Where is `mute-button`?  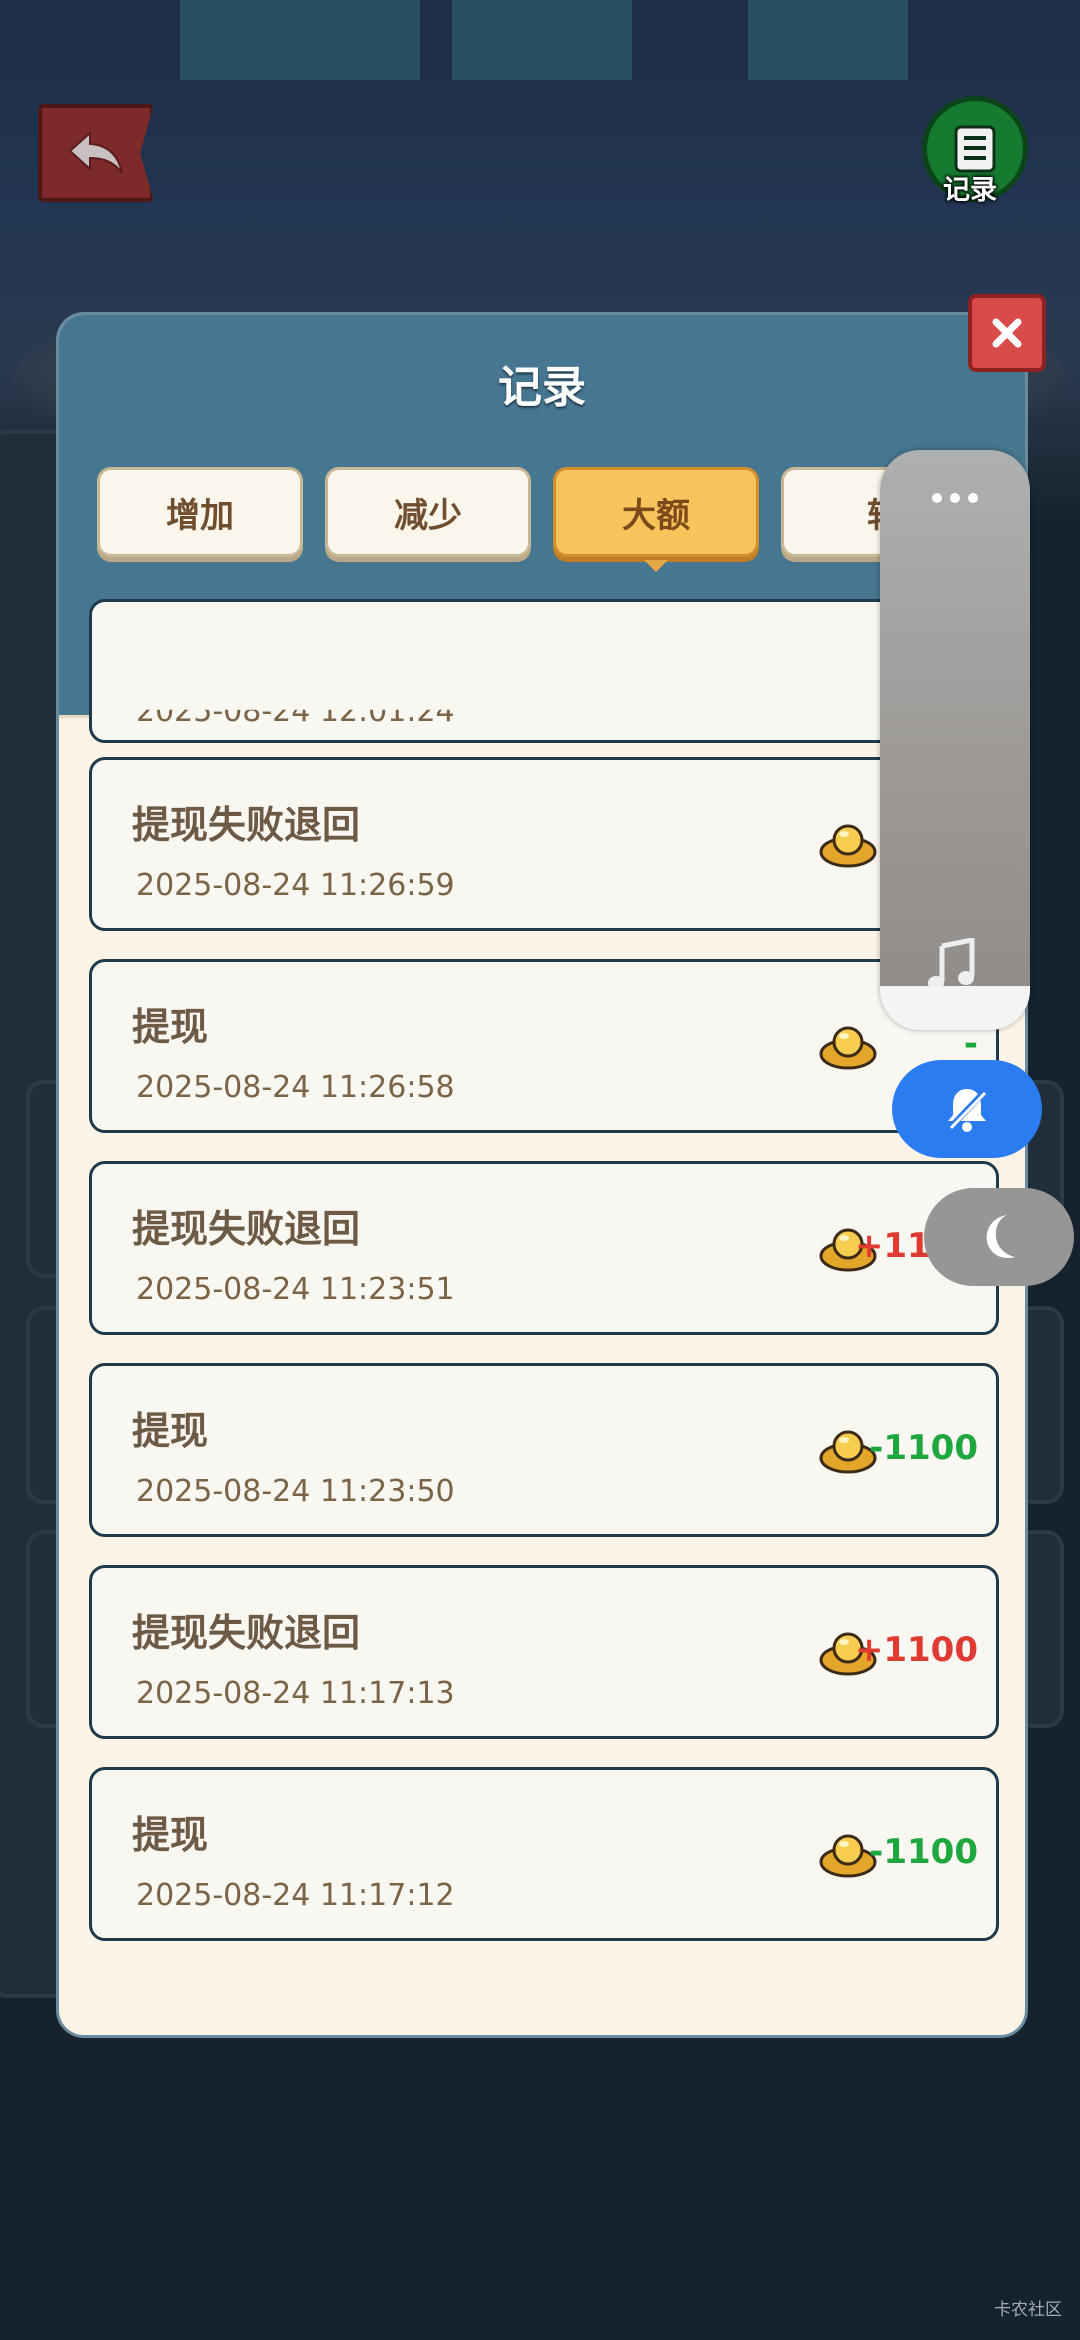 mute-button is located at coordinates (967, 1109).